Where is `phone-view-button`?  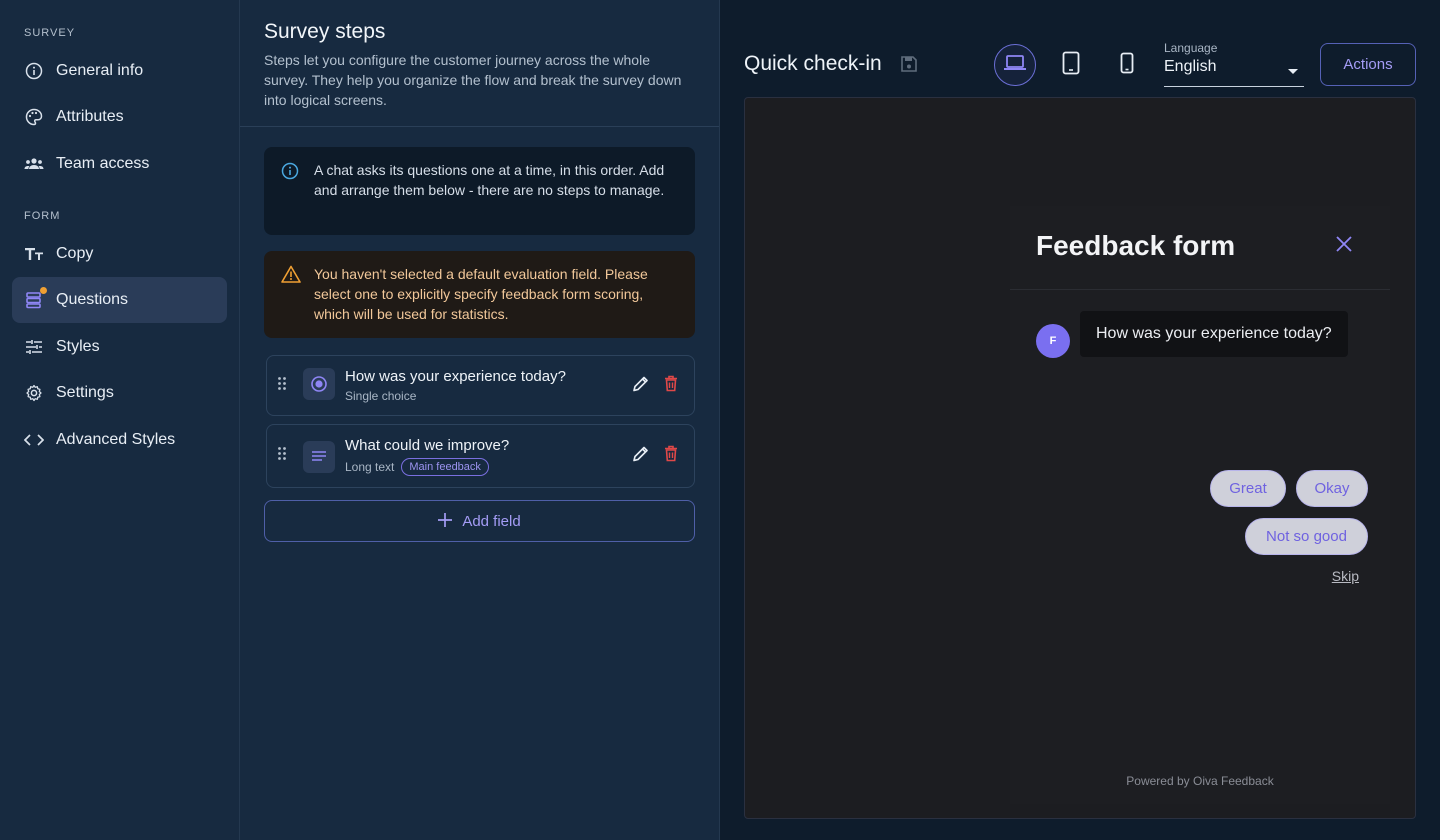 phone-view-button is located at coordinates (1127, 65).